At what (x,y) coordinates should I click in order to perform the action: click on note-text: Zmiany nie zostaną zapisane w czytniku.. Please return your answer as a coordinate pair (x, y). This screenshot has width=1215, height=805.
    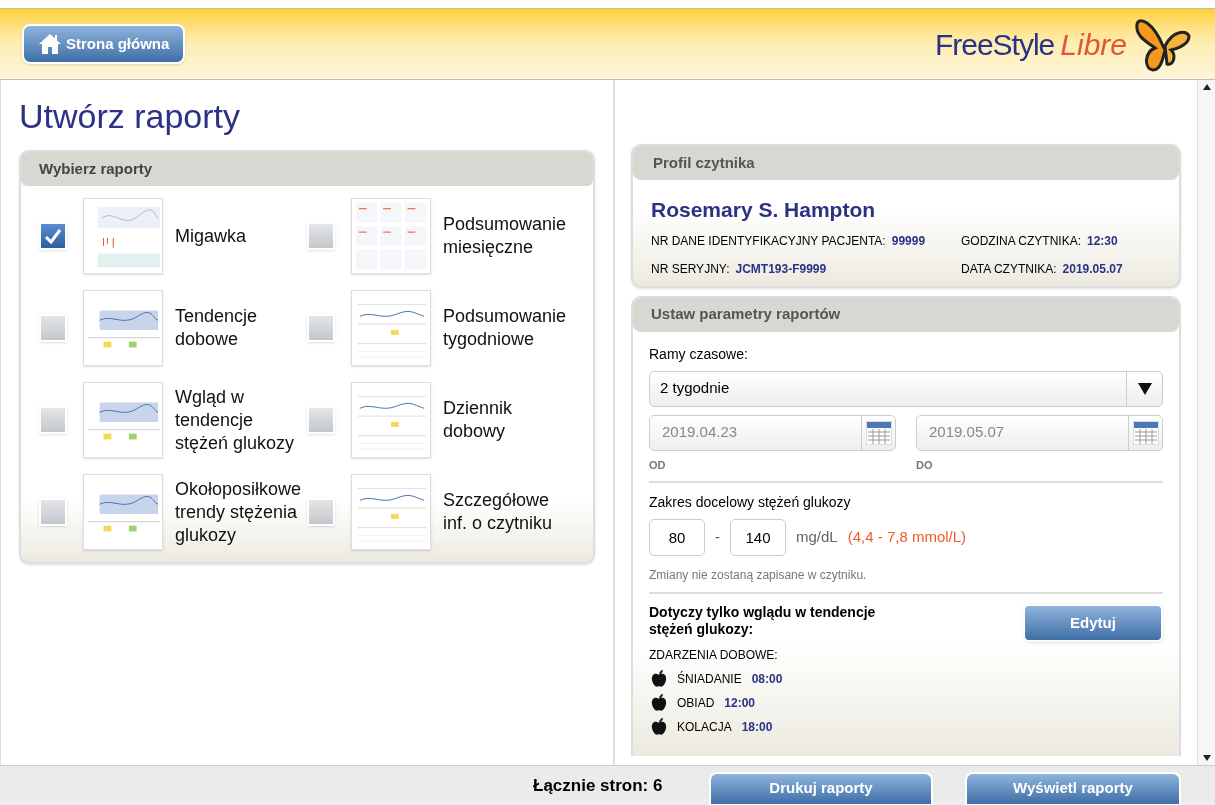
    Looking at the image, I should click on (758, 575).